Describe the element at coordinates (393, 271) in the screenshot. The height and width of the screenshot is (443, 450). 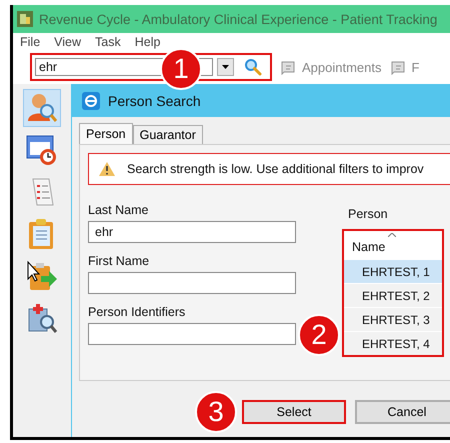
I see `list-row: EHRTEST, 1` at that location.